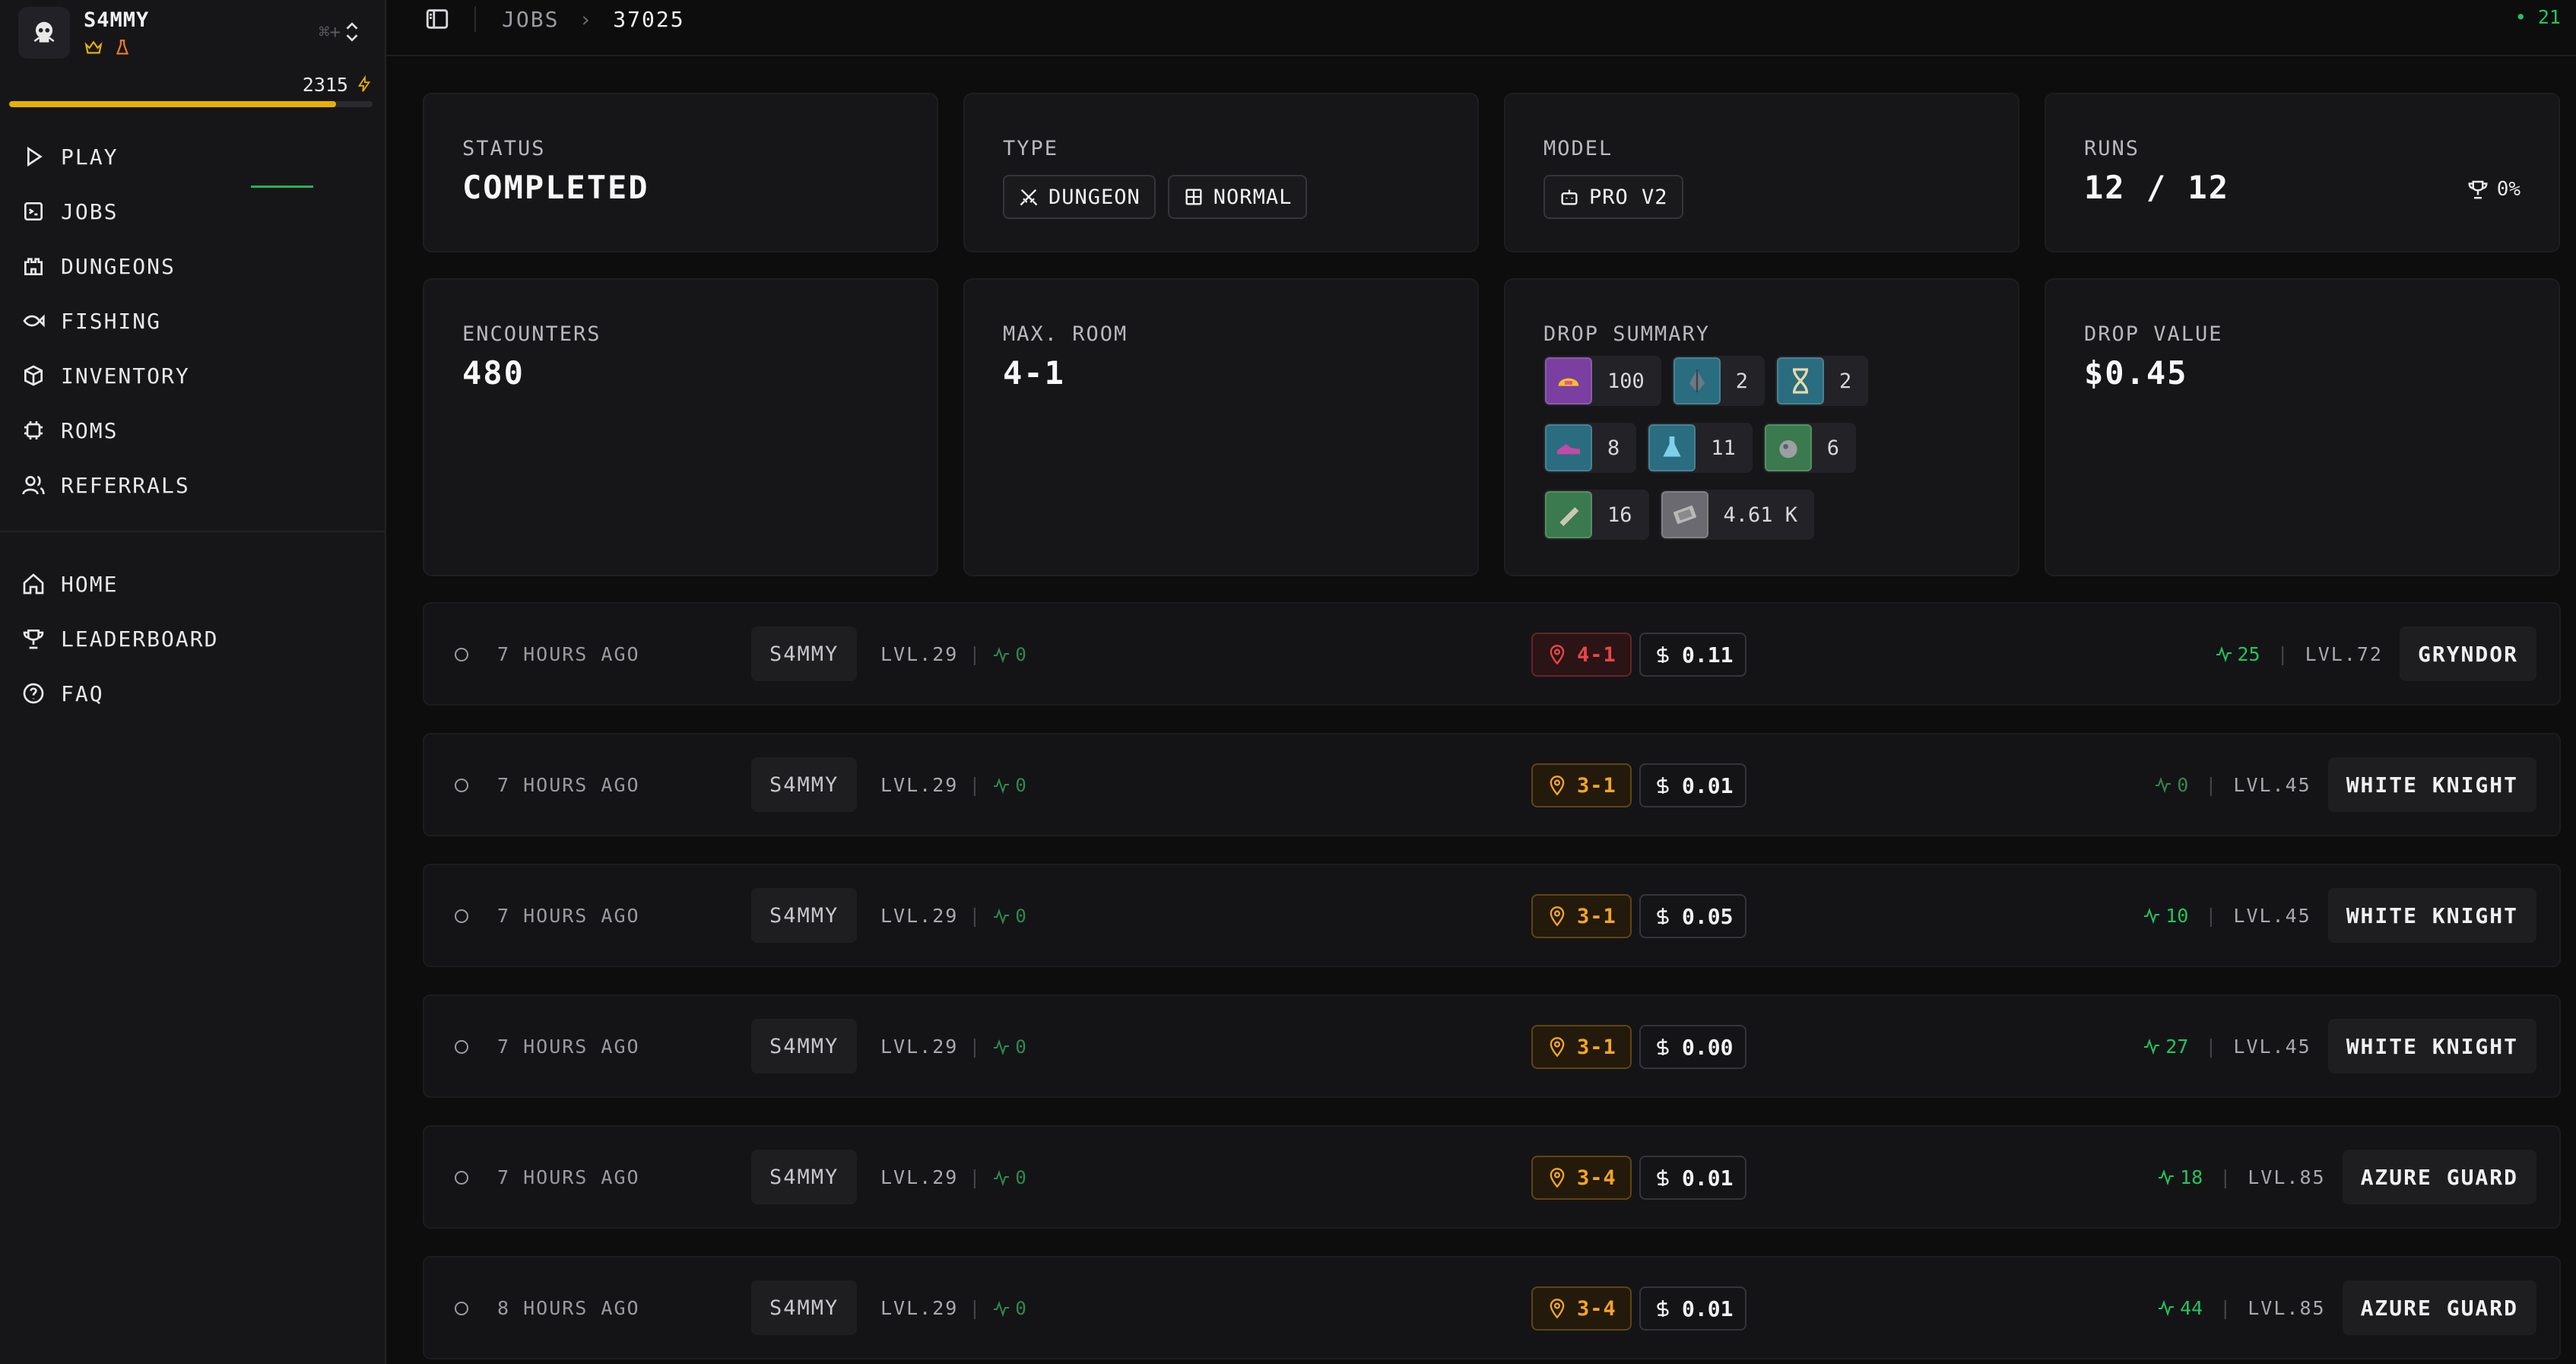  Describe the element at coordinates (1596, 515) in the screenshot. I see `drop-item: 16` at that location.